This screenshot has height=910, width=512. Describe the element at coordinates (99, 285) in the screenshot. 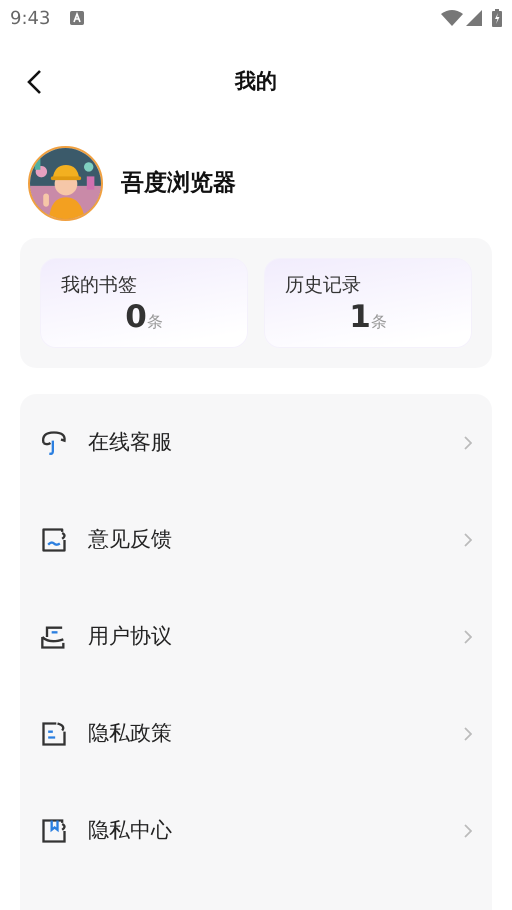

I see `stat-label: 我的书签` at that location.